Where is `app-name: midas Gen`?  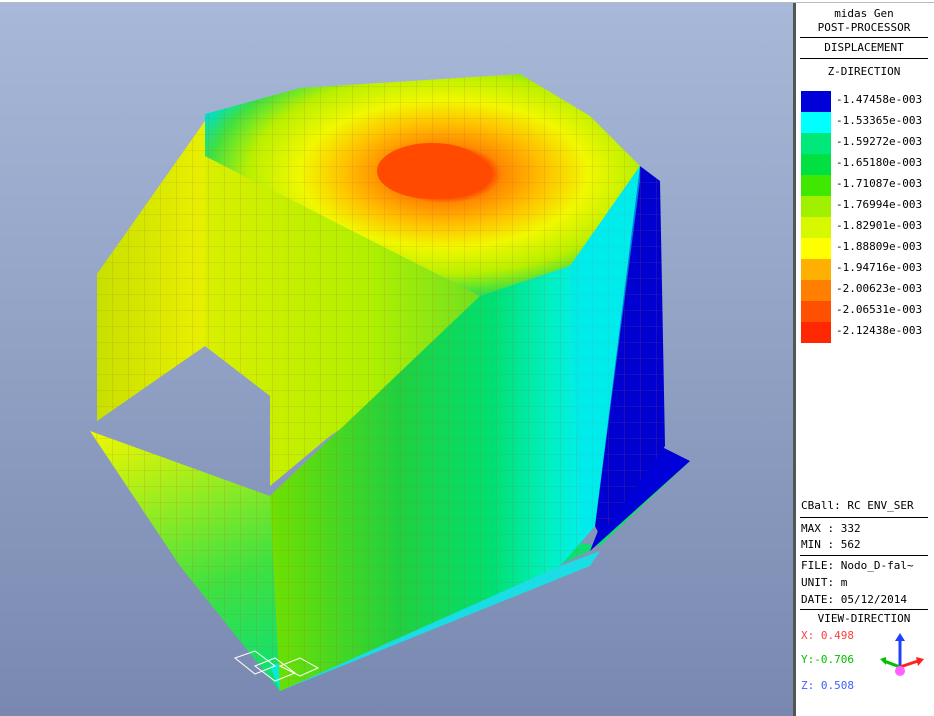 app-name: midas Gen is located at coordinates (864, 13).